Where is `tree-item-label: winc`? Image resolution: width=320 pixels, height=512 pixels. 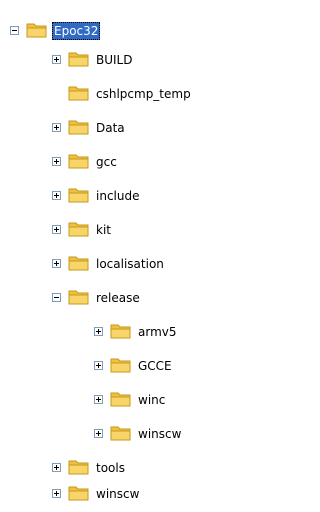
tree-item-label: winc is located at coordinates (151, 400).